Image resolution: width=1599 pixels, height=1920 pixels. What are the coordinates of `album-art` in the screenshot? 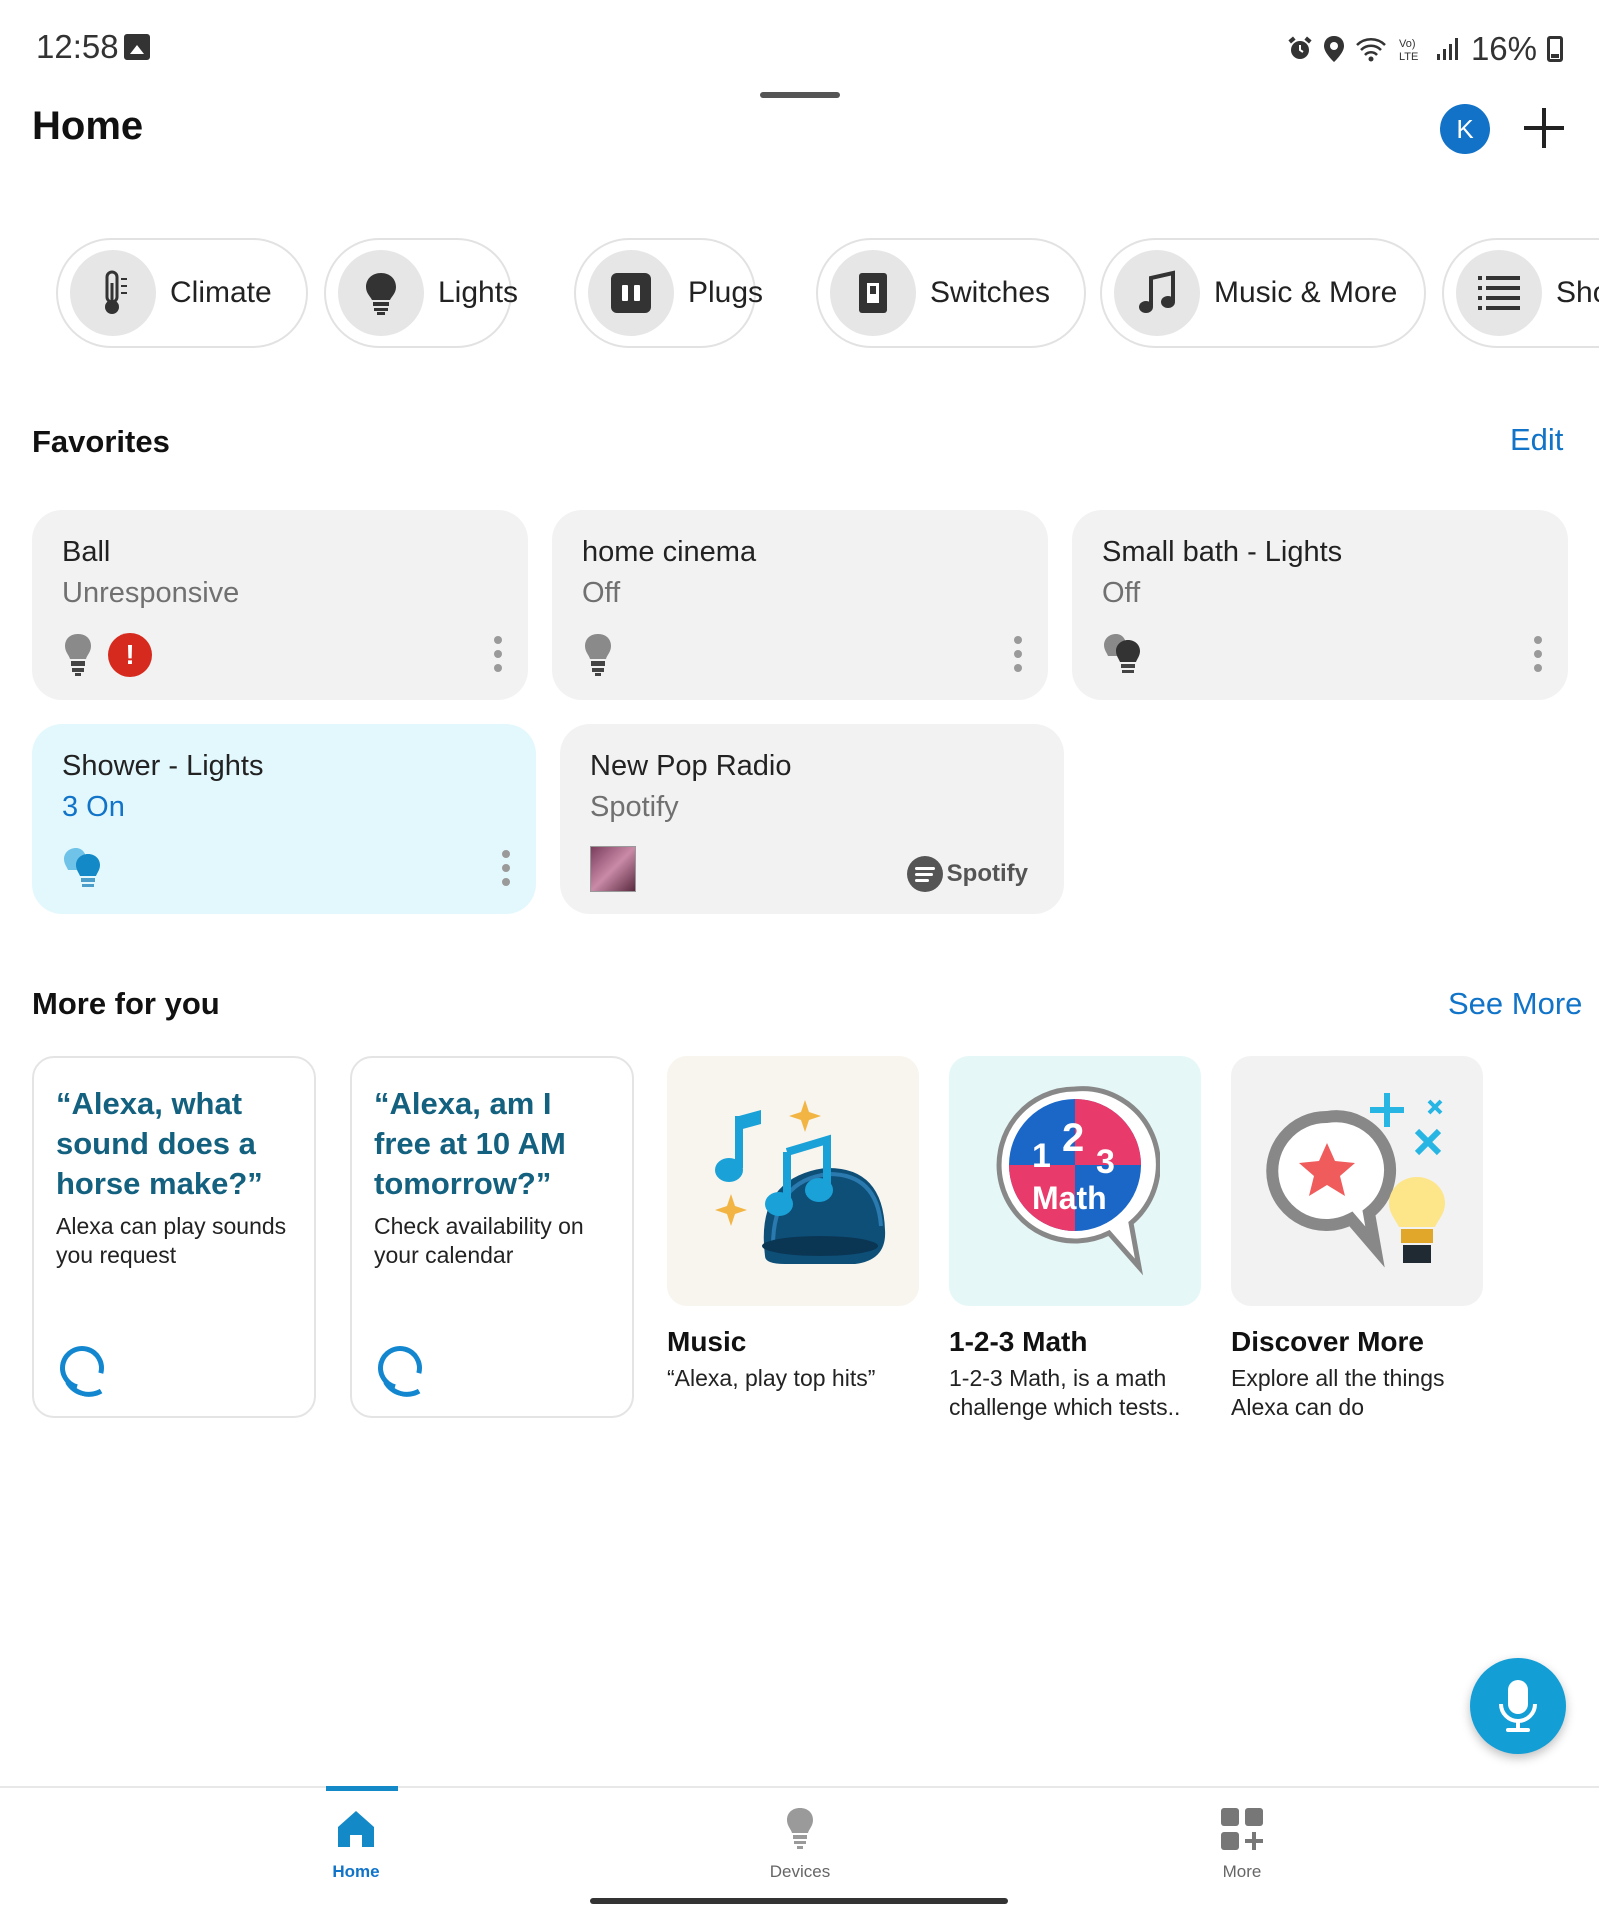 It's located at (613, 869).